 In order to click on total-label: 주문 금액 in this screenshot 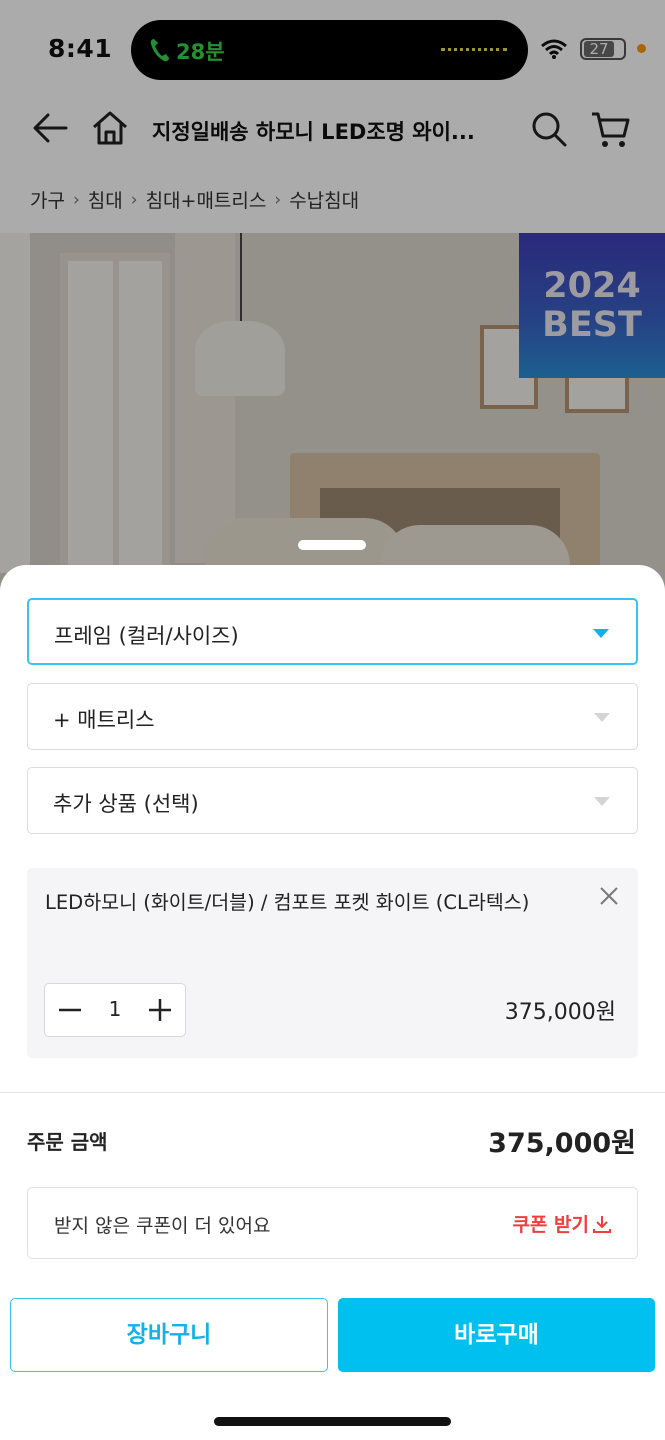, I will do `click(67, 1142)`.